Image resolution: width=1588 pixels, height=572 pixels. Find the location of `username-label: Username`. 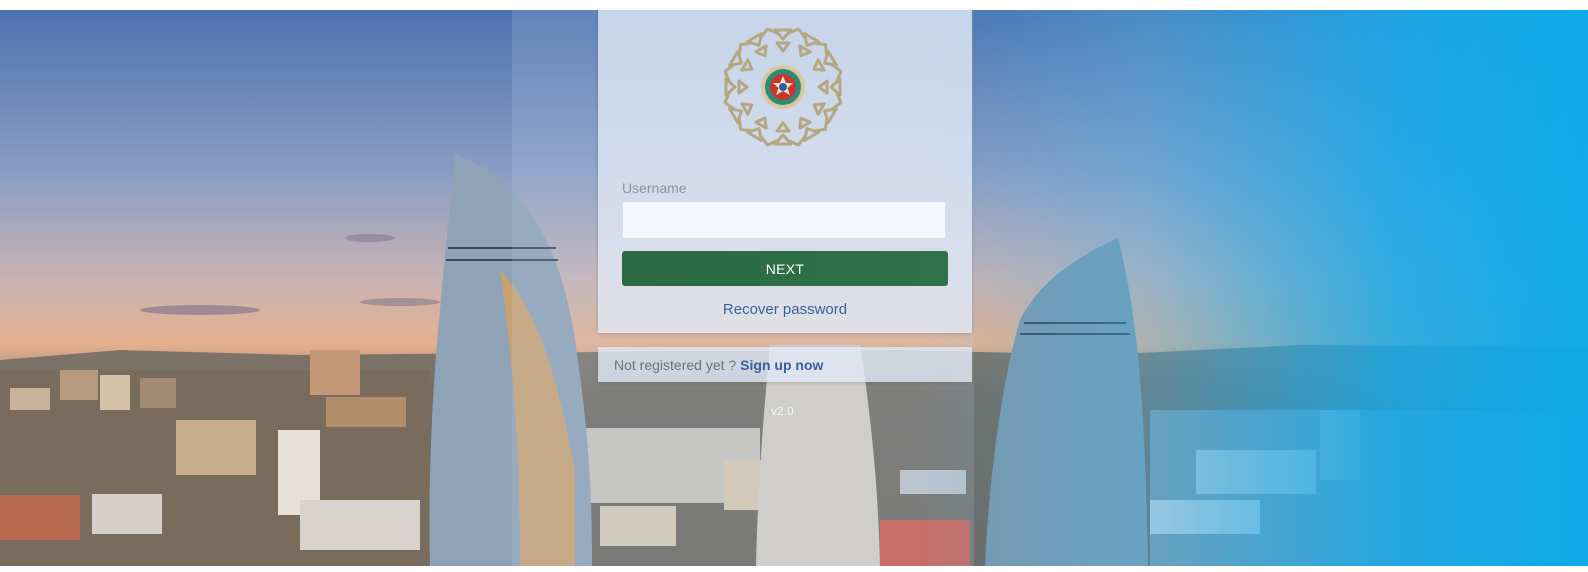

username-label: Username is located at coordinates (654, 188).